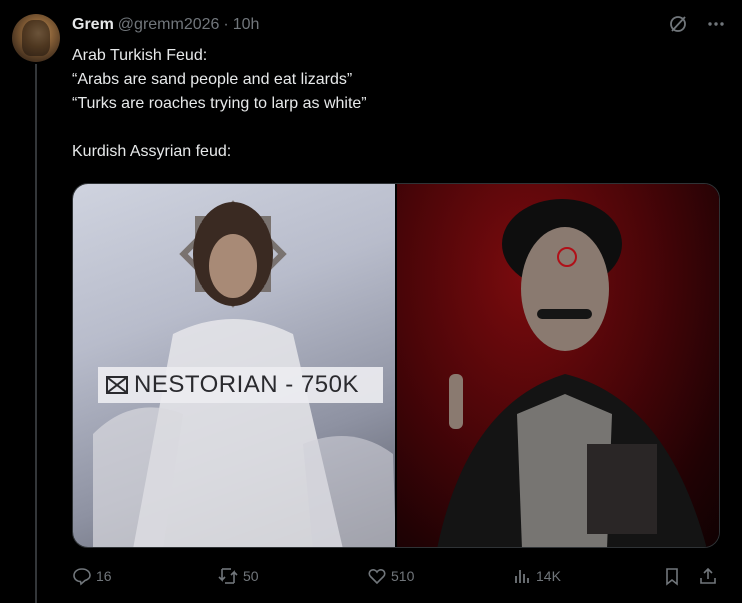  What do you see at coordinates (716, 24) in the screenshot?
I see `more-icon` at bounding box center [716, 24].